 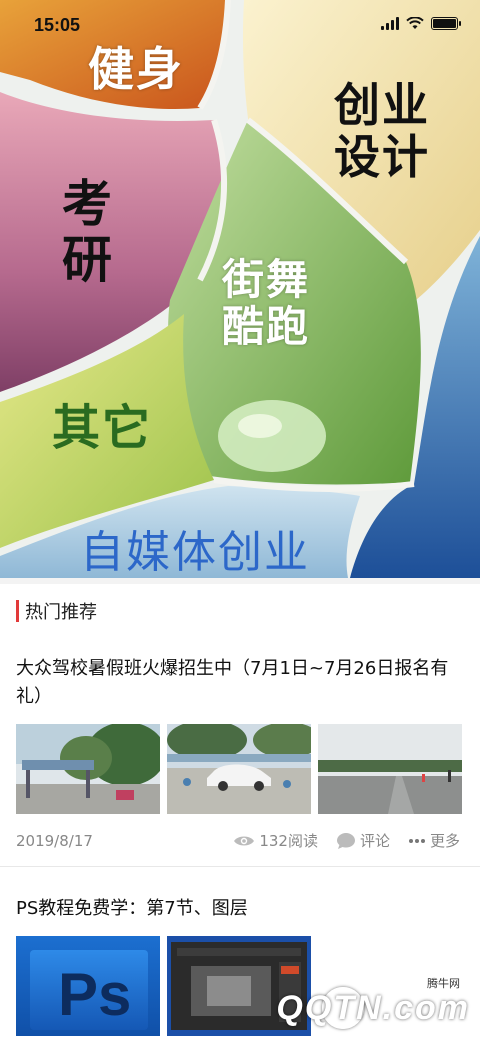 I want to click on category-exam-line1: 考, so click(x=88, y=204).